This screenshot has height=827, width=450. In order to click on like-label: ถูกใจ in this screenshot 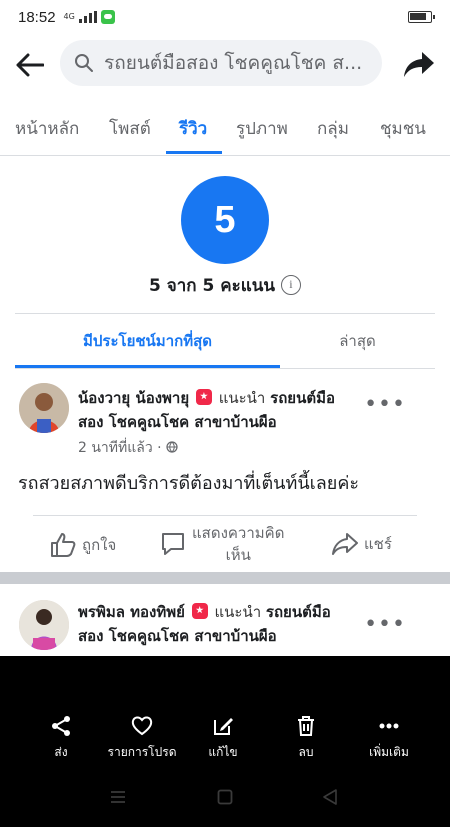, I will do `click(99, 545)`.